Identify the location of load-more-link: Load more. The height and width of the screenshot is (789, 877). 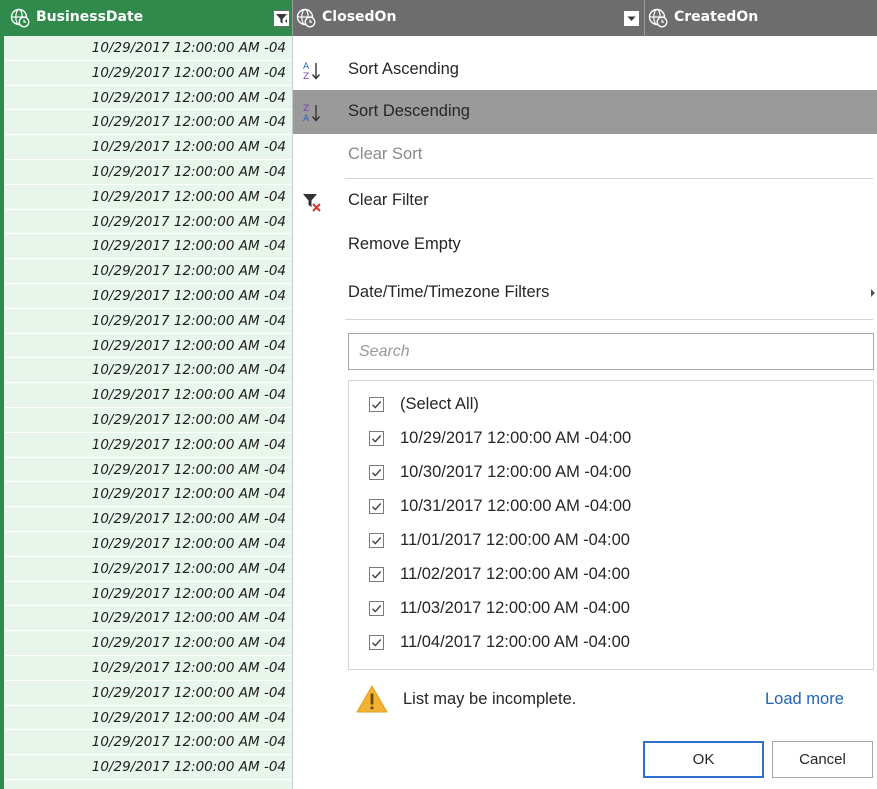
(804, 699).